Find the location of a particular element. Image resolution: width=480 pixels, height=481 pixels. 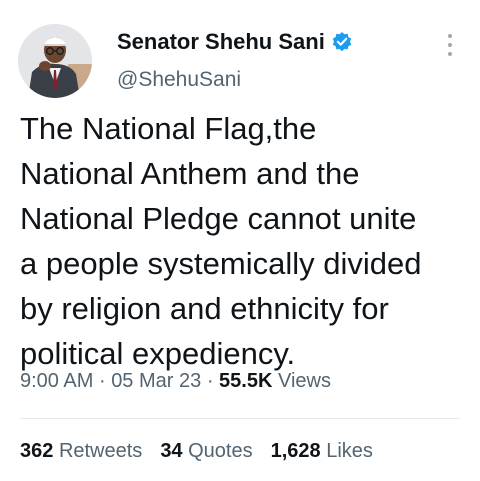

likes-stat: 1,628 Likes is located at coordinates (322, 451).